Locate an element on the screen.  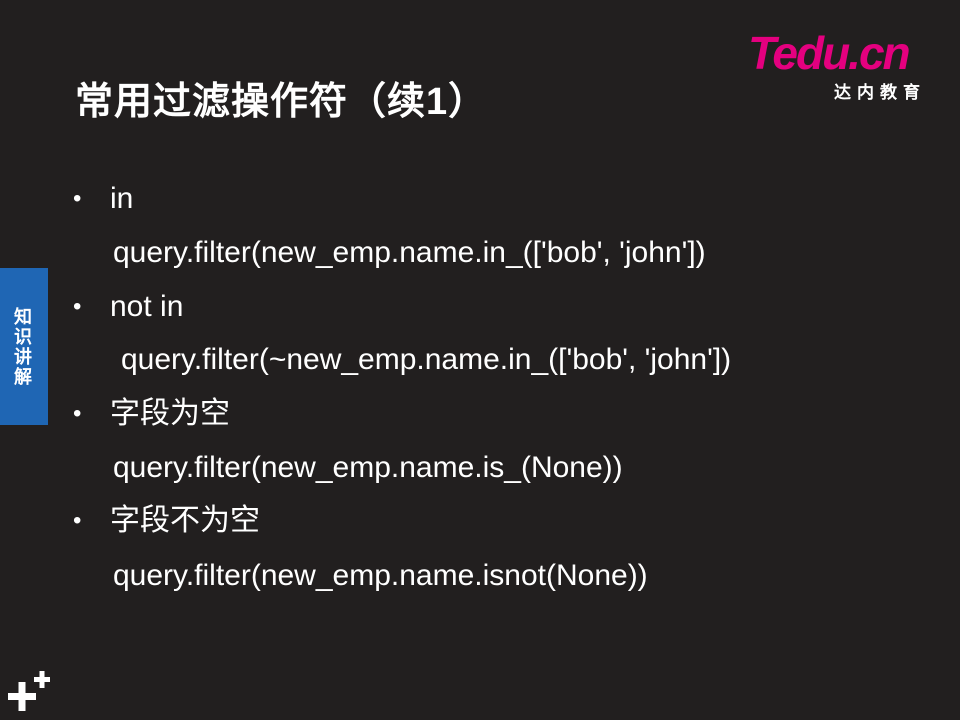
bullet-item-is-null: • 字段为空 is located at coordinates (151, 414).